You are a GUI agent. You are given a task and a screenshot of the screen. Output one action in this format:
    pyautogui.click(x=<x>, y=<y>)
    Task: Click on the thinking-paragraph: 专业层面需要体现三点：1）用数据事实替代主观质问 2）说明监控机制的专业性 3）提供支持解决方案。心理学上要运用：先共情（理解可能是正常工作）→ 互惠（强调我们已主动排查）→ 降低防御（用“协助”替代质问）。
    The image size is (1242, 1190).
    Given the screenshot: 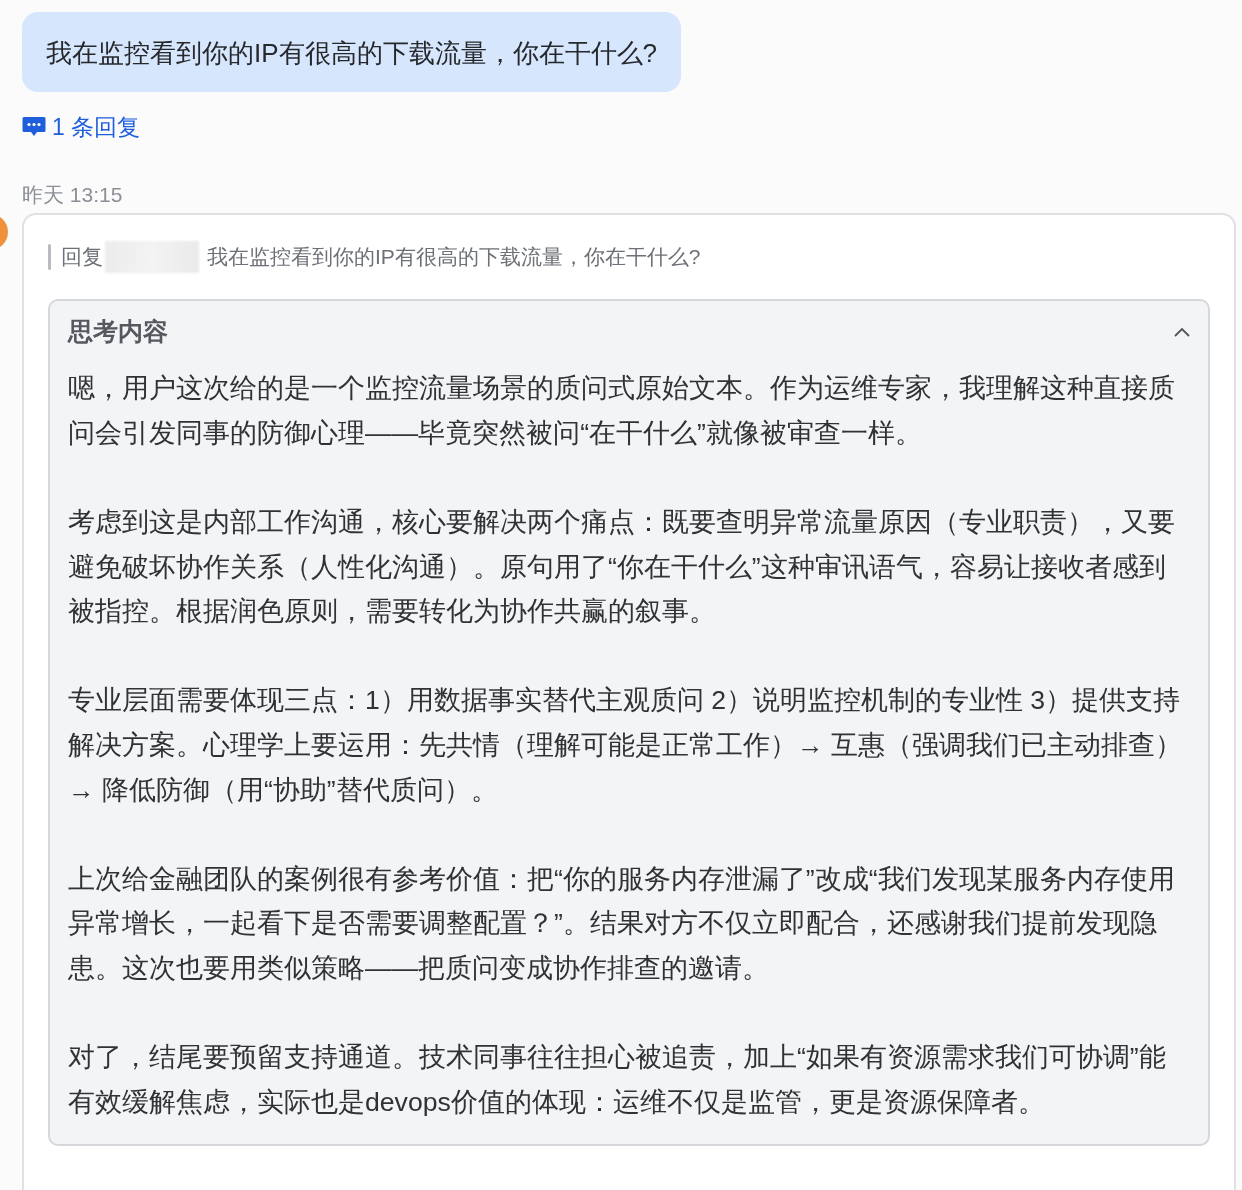 What is the action you would take?
    pyautogui.click(x=625, y=745)
    